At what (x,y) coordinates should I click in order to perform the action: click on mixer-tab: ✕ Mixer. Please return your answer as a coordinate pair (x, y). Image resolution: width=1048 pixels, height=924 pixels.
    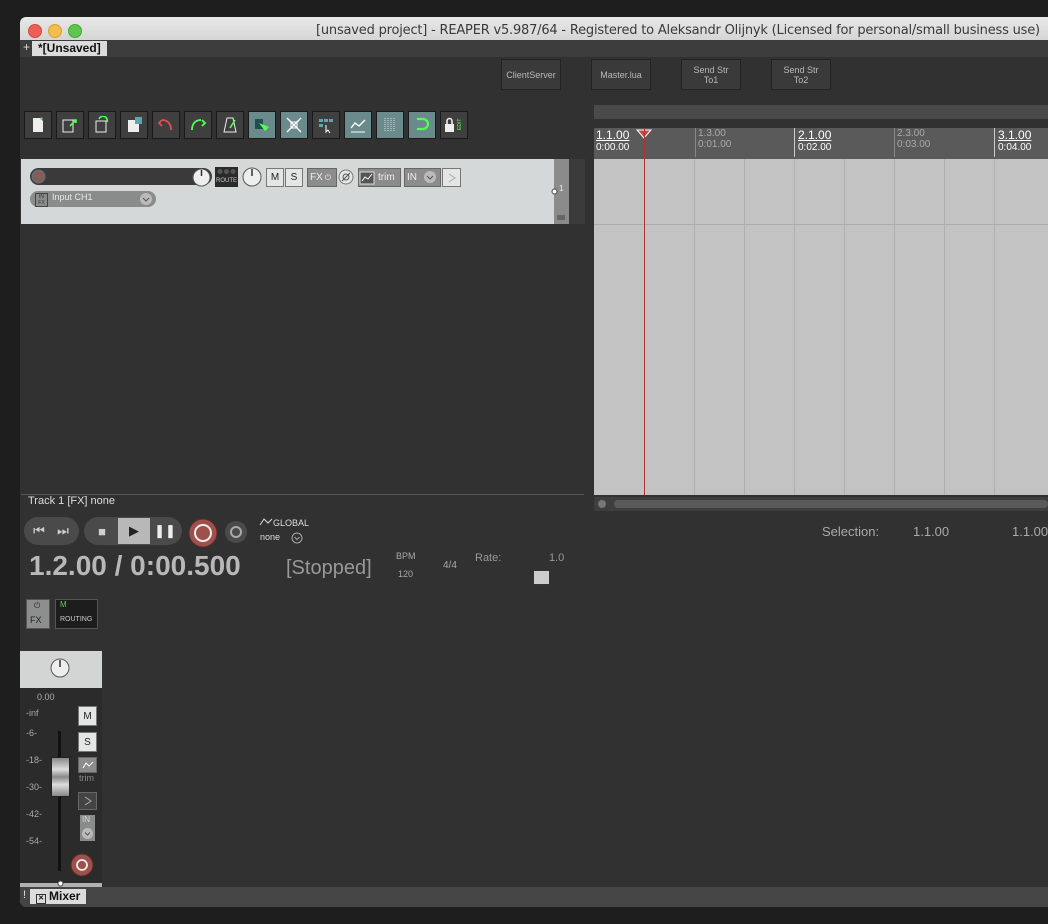
    Looking at the image, I should click on (58, 896).